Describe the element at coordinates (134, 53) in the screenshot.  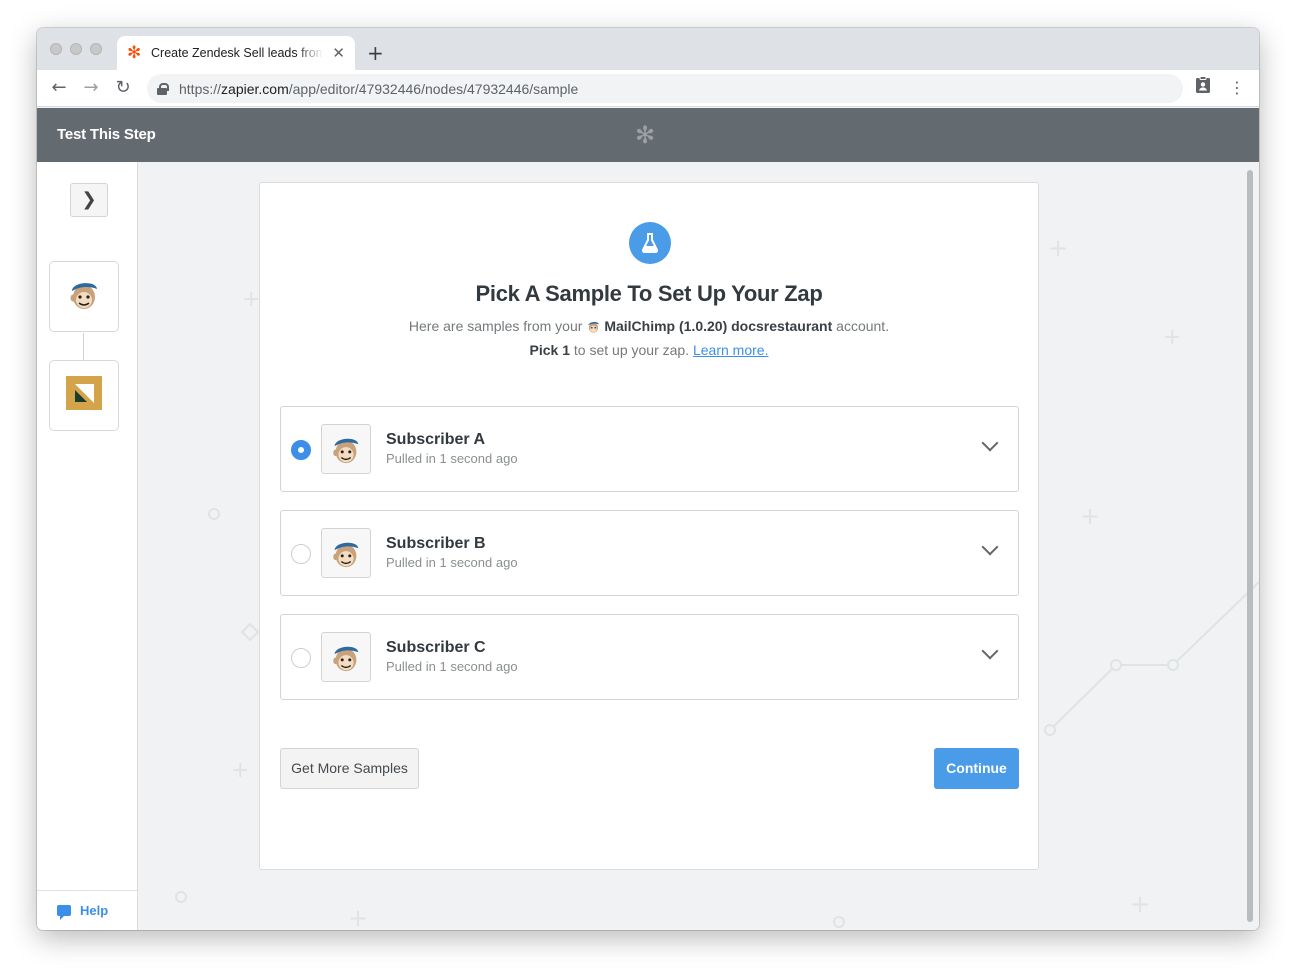
I see `zapier-favicon-icon: ✻` at that location.